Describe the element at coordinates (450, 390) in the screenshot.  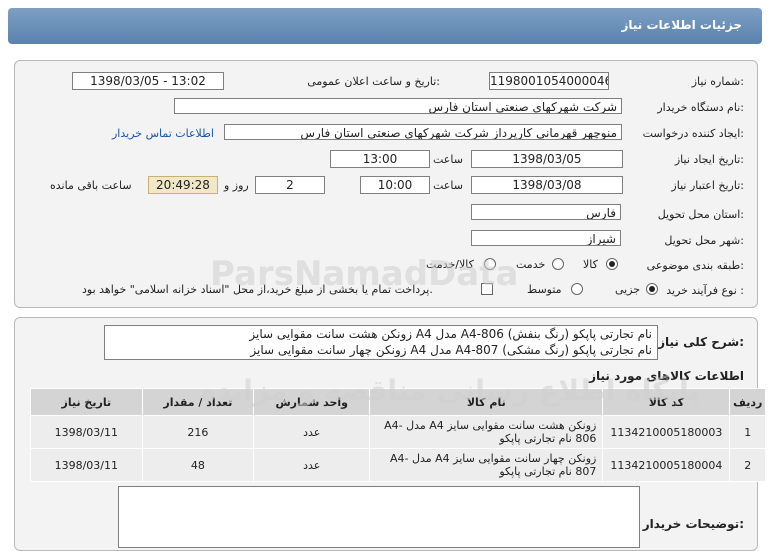
I see `watermark-persian: پایگاه اطلاع رسانی مناقصه و مزایده` at that location.